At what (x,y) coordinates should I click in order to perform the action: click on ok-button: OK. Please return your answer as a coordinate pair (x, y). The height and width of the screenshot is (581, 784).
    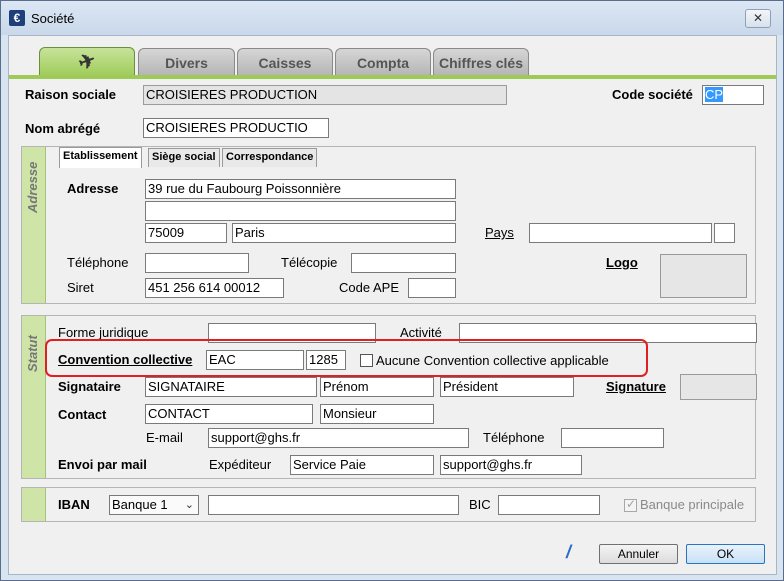
    Looking at the image, I should click on (725, 554).